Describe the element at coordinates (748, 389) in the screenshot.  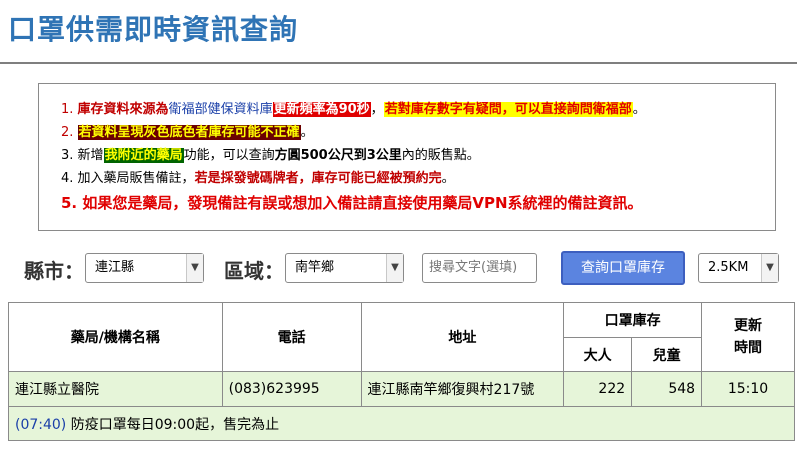
I see `cell-updated-time: 15:10` at that location.